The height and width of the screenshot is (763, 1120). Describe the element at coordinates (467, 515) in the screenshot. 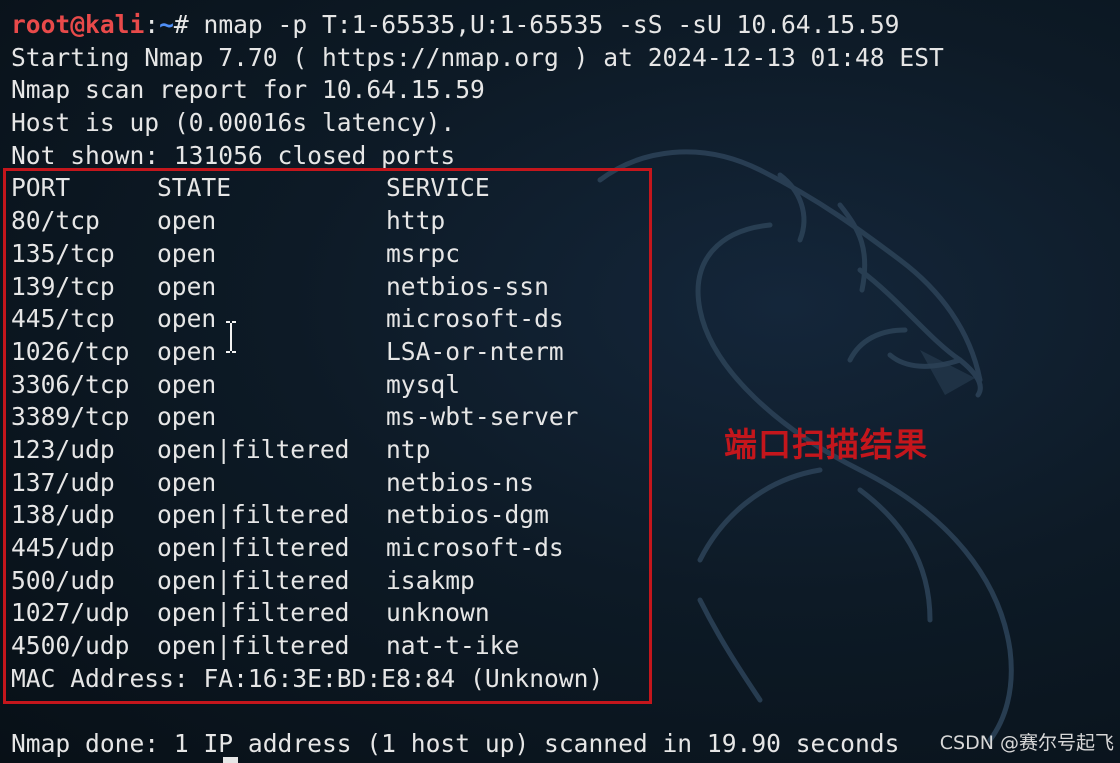

I see `service-cell: netbios-dgm` at that location.